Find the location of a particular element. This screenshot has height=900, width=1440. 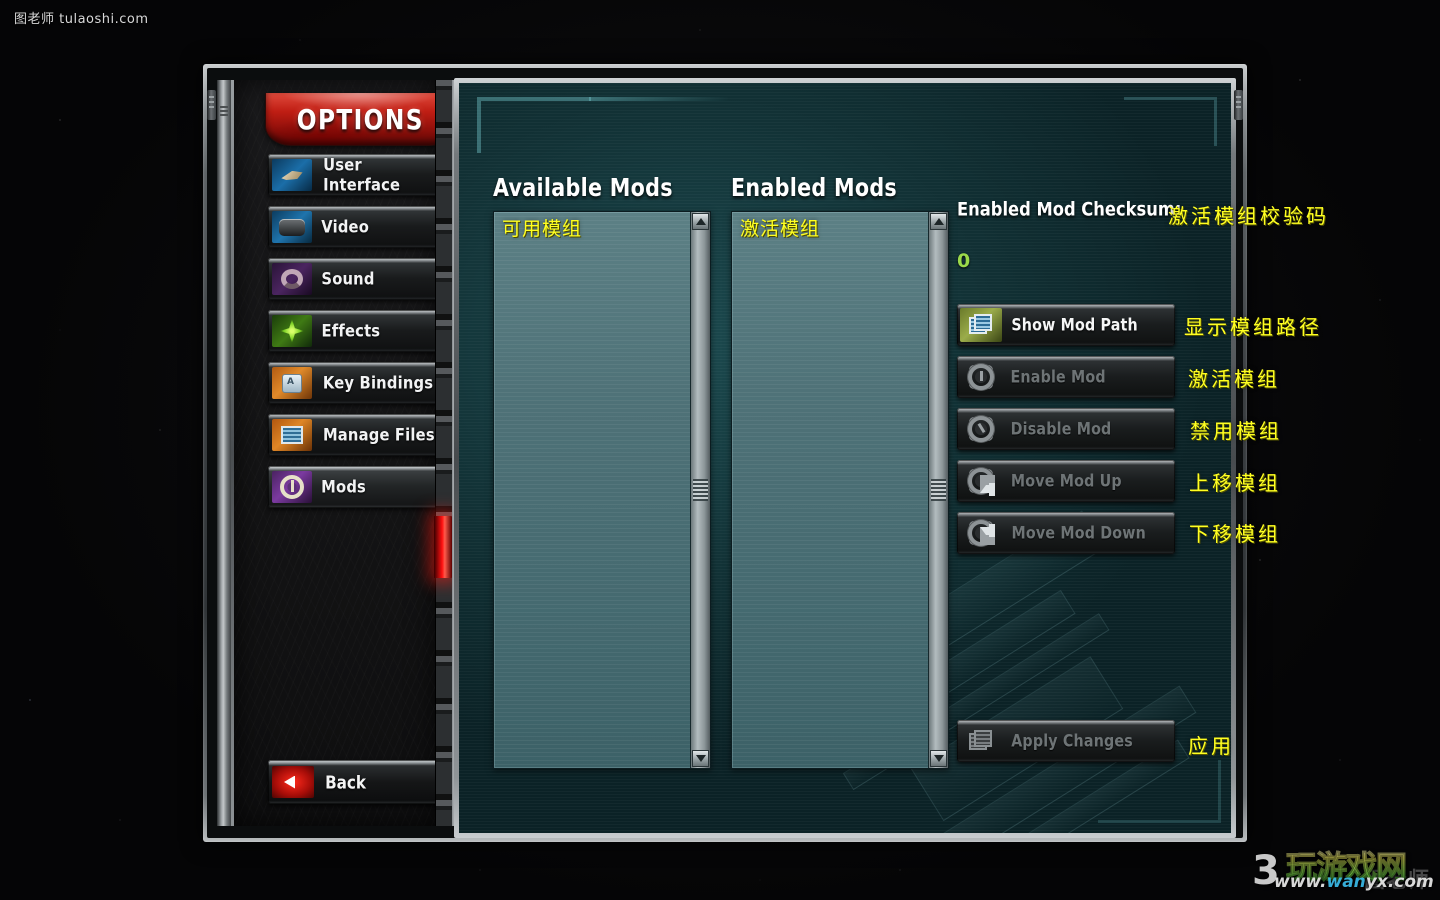

sidebar-item-label: Manage Files is located at coordinates (378, 435).